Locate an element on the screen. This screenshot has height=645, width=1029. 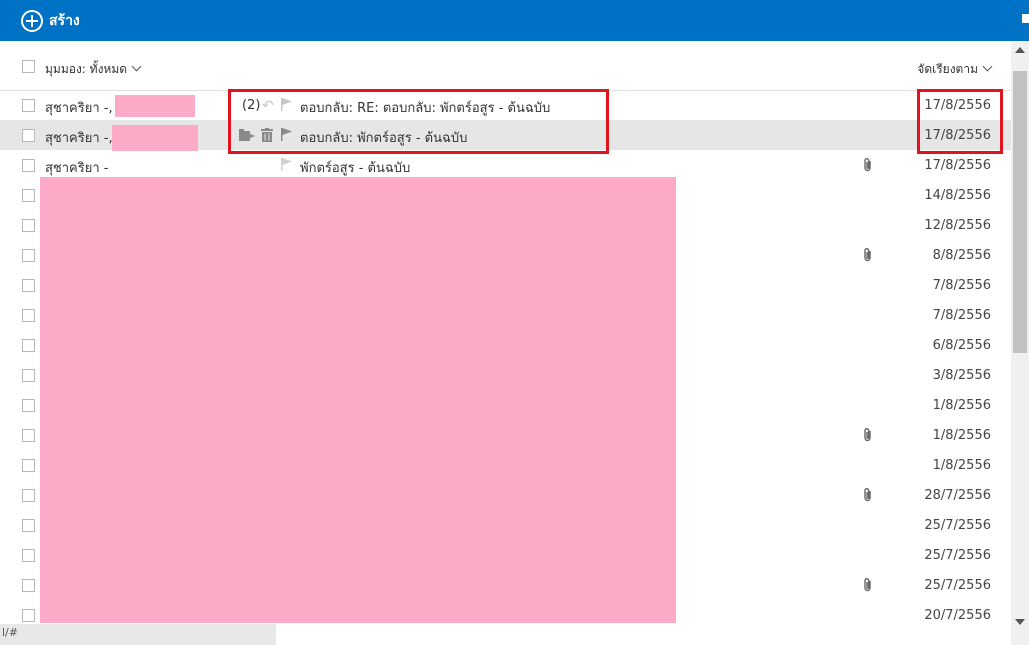
panel-toggle-icon is located at coordinates (1025, 18).